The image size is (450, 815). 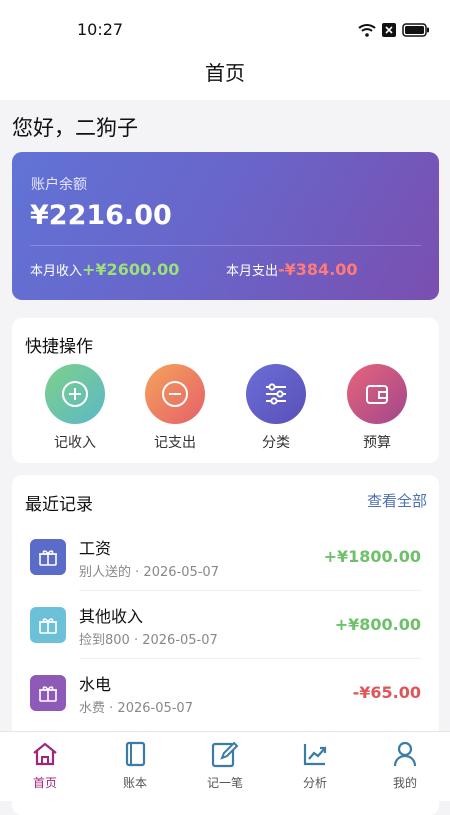 I want to click on view-all-link: 查看全部, so click(x=397, y=500).